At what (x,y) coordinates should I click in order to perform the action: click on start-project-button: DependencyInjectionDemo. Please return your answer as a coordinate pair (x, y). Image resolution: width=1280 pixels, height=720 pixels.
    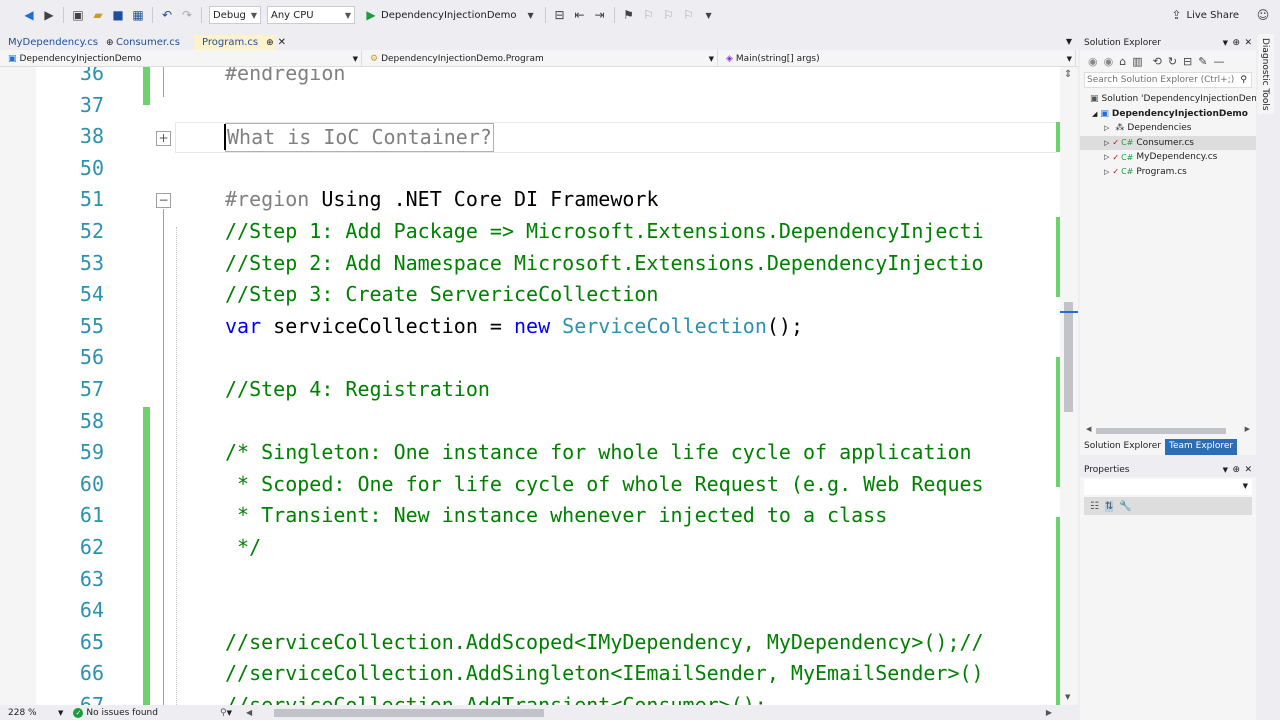
    Looking at the image, I should click on (449, 15).